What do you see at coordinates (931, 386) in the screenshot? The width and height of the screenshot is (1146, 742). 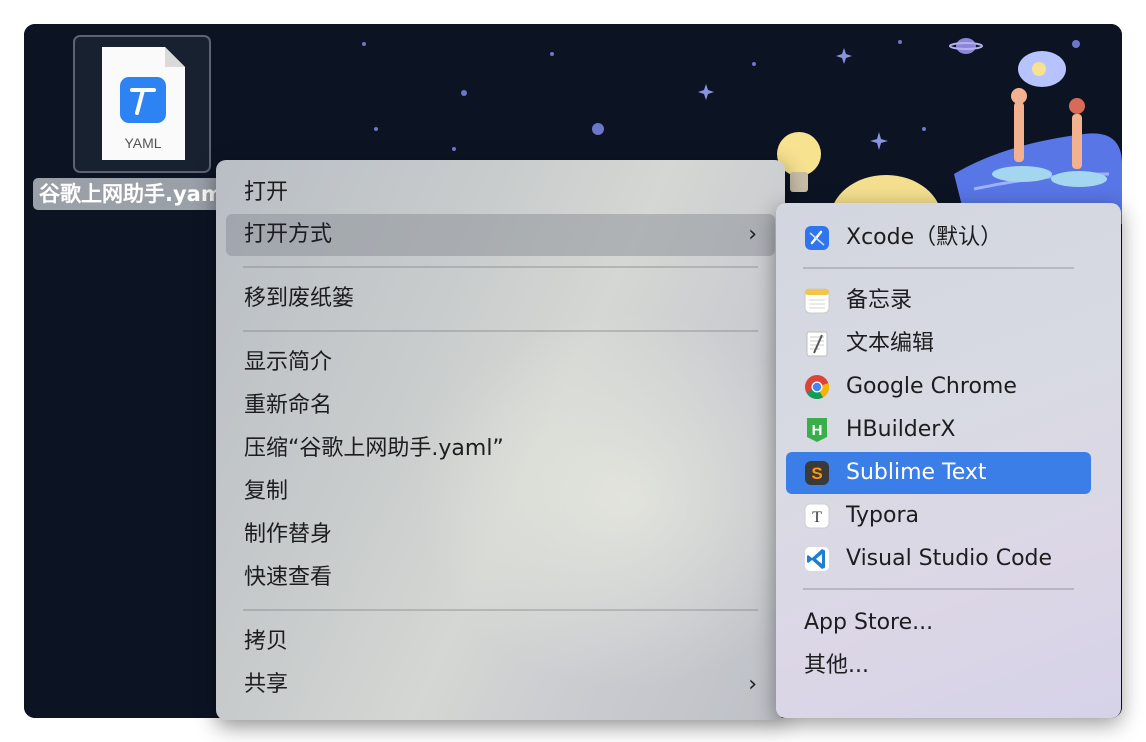 I see `submenu-item-label: Google Chrome` at bounding box center [931, 386].